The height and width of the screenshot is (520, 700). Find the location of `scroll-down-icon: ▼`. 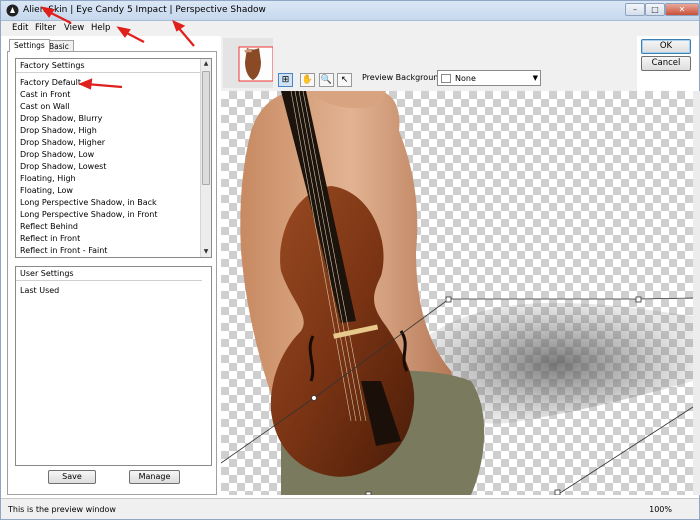

scroll-down-icon: ▼ is located at coordinates (206, 252).